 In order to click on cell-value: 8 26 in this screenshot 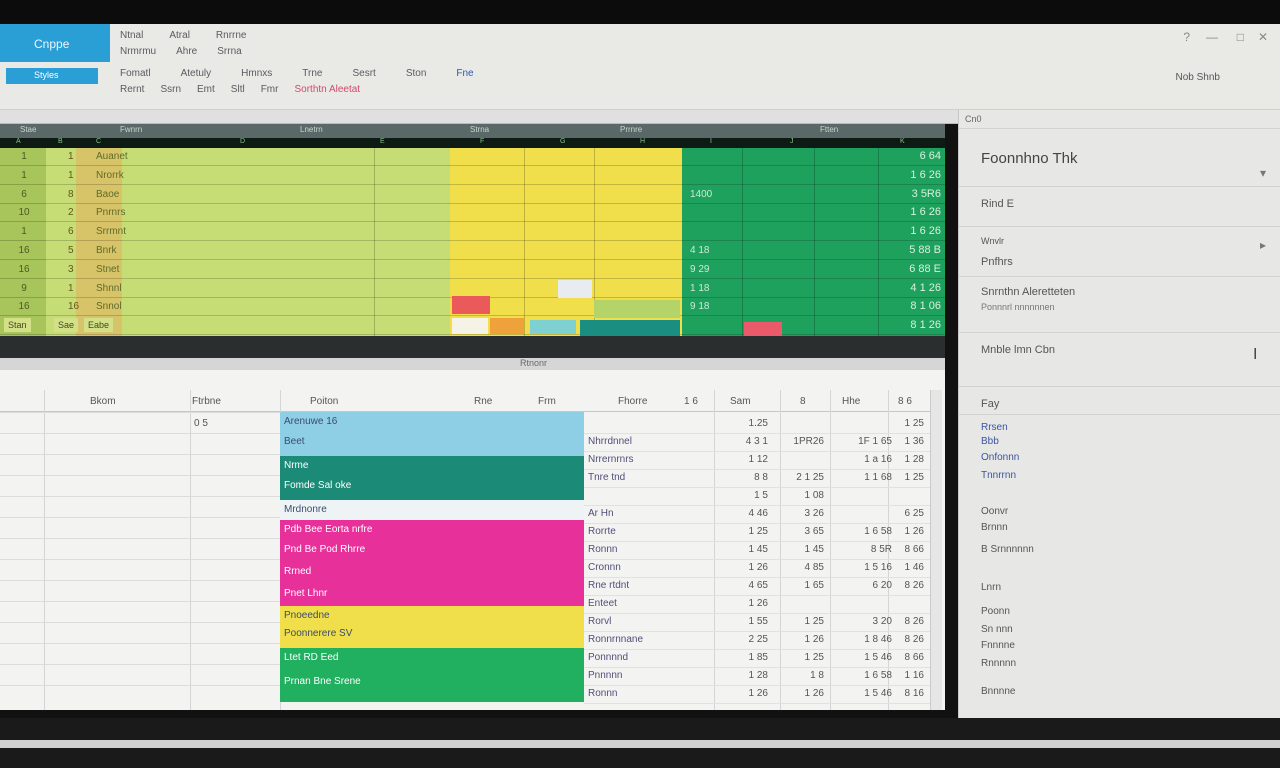, I will do `click(909, 585)`.